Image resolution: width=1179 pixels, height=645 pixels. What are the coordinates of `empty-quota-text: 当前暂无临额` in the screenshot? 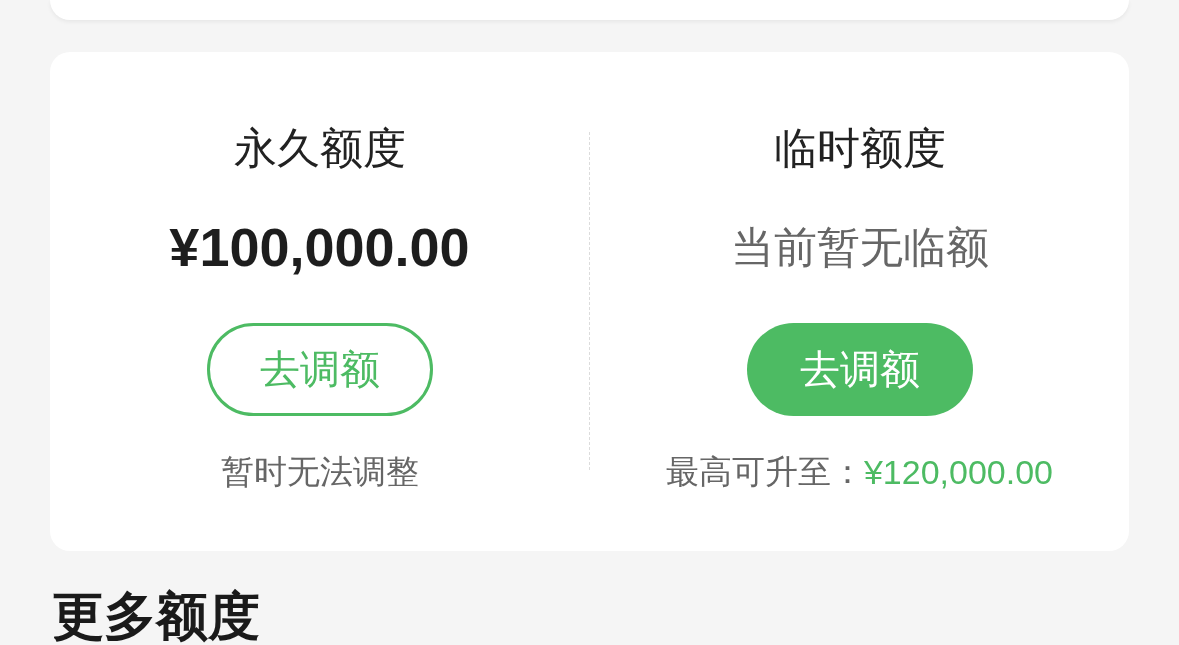 It's located at (859, 247).